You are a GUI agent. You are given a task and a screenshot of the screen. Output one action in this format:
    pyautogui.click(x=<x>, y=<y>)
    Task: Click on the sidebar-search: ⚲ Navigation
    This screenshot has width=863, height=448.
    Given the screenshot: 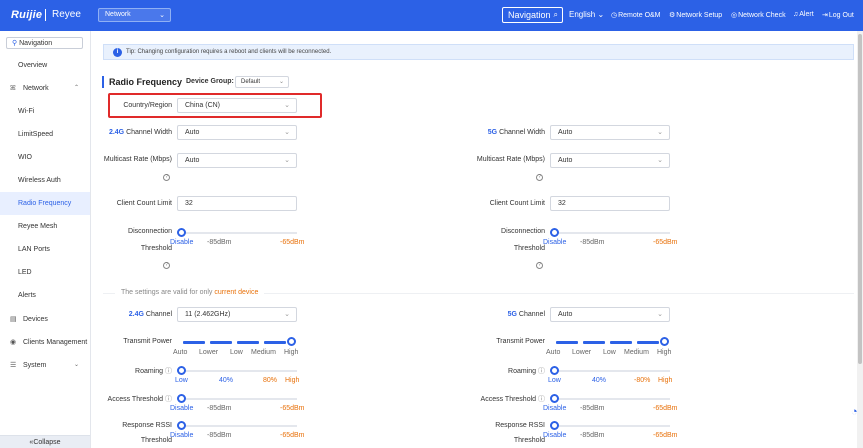 What is the action you would take?
    pyautogui.click(x=44, y=43)
    